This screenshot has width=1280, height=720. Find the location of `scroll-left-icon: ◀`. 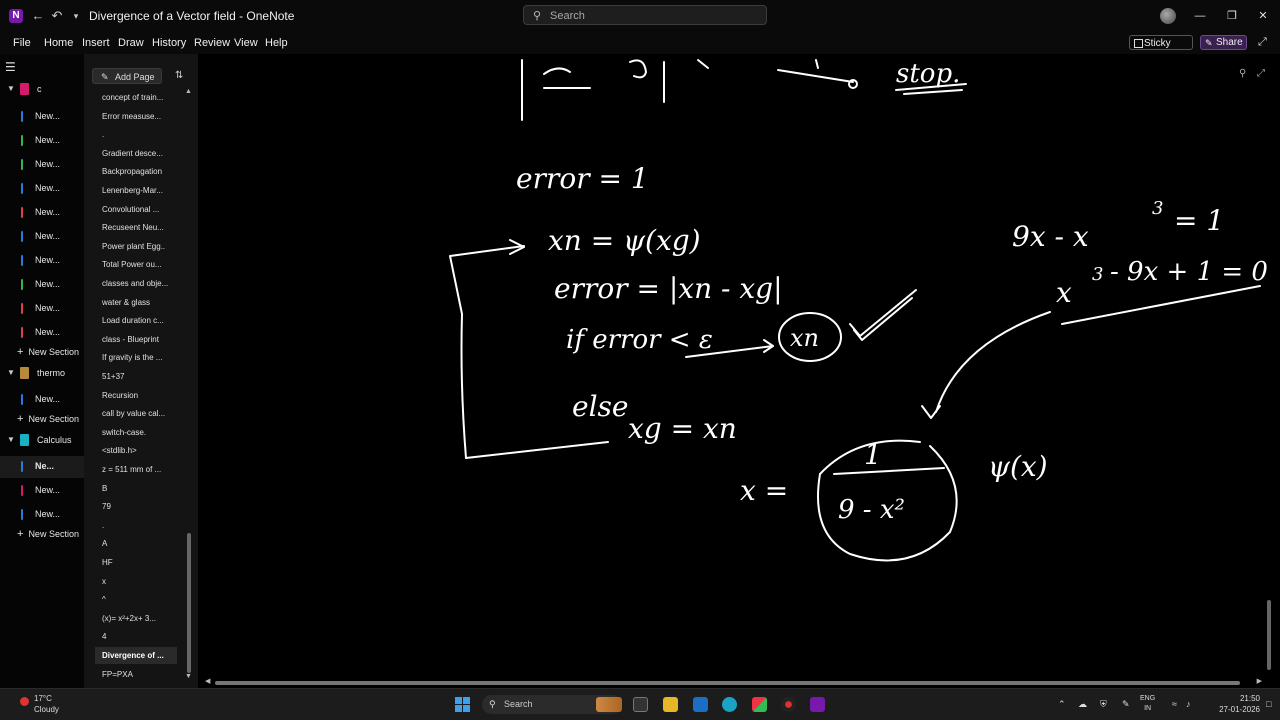

scroll-left-icon: ◀ is located at coordinates (207, 681).